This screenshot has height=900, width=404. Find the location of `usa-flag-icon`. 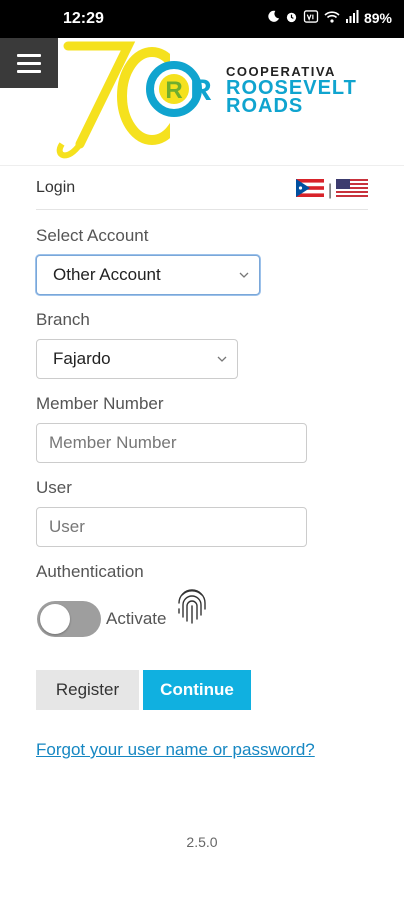

usa-flag-icon is located at coordinates (352, 190).